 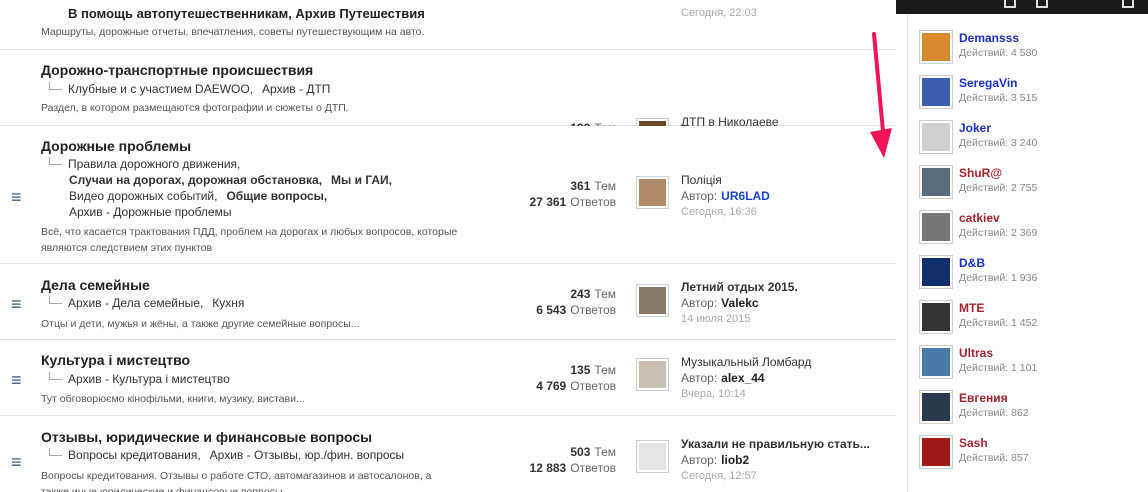 I want to click on subforum-link: Мы и ГАИ,, so click(x=361, y=180).